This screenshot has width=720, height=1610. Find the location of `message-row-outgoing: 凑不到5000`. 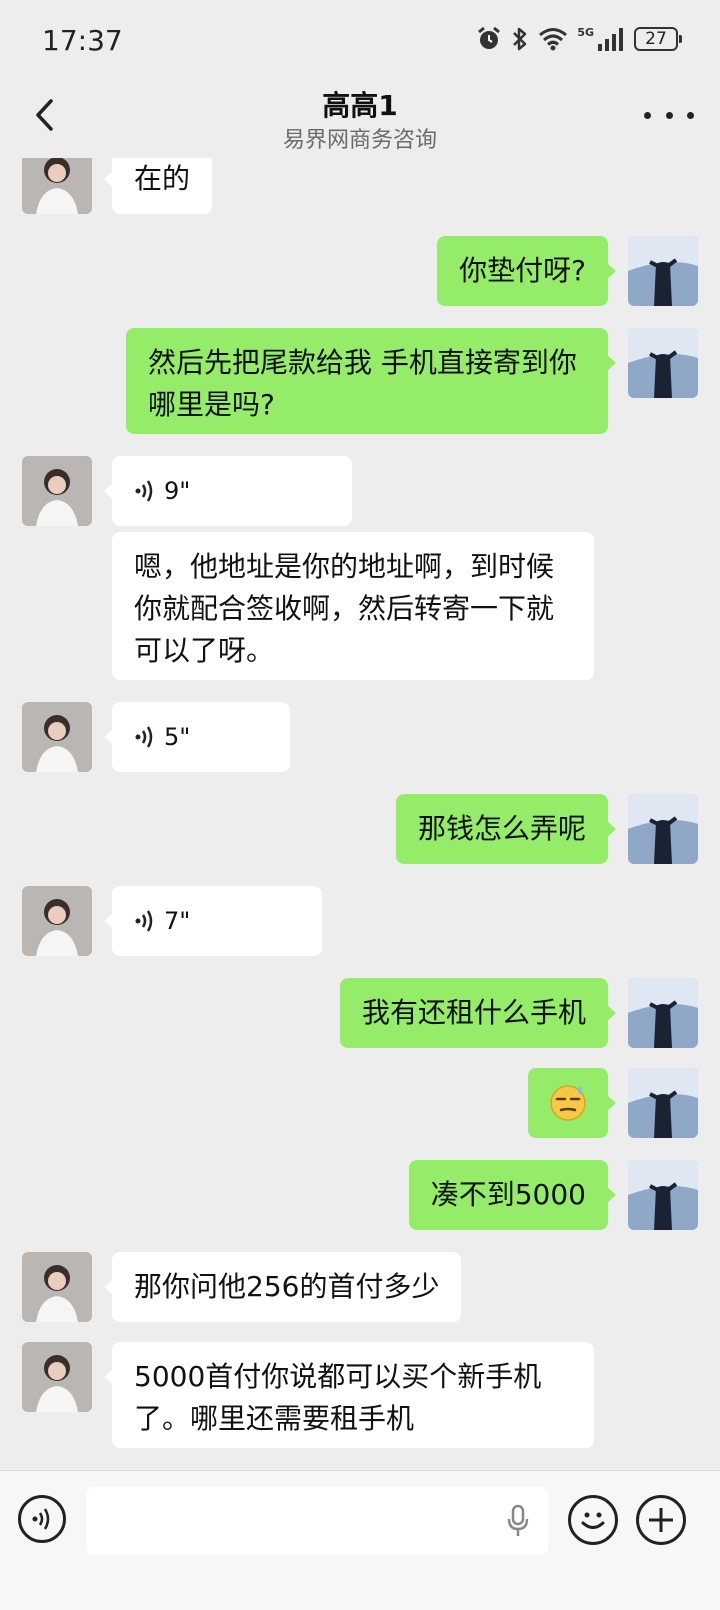

message-row-outgoing: 凑不到5000 is located at coordinates (360, 1195).